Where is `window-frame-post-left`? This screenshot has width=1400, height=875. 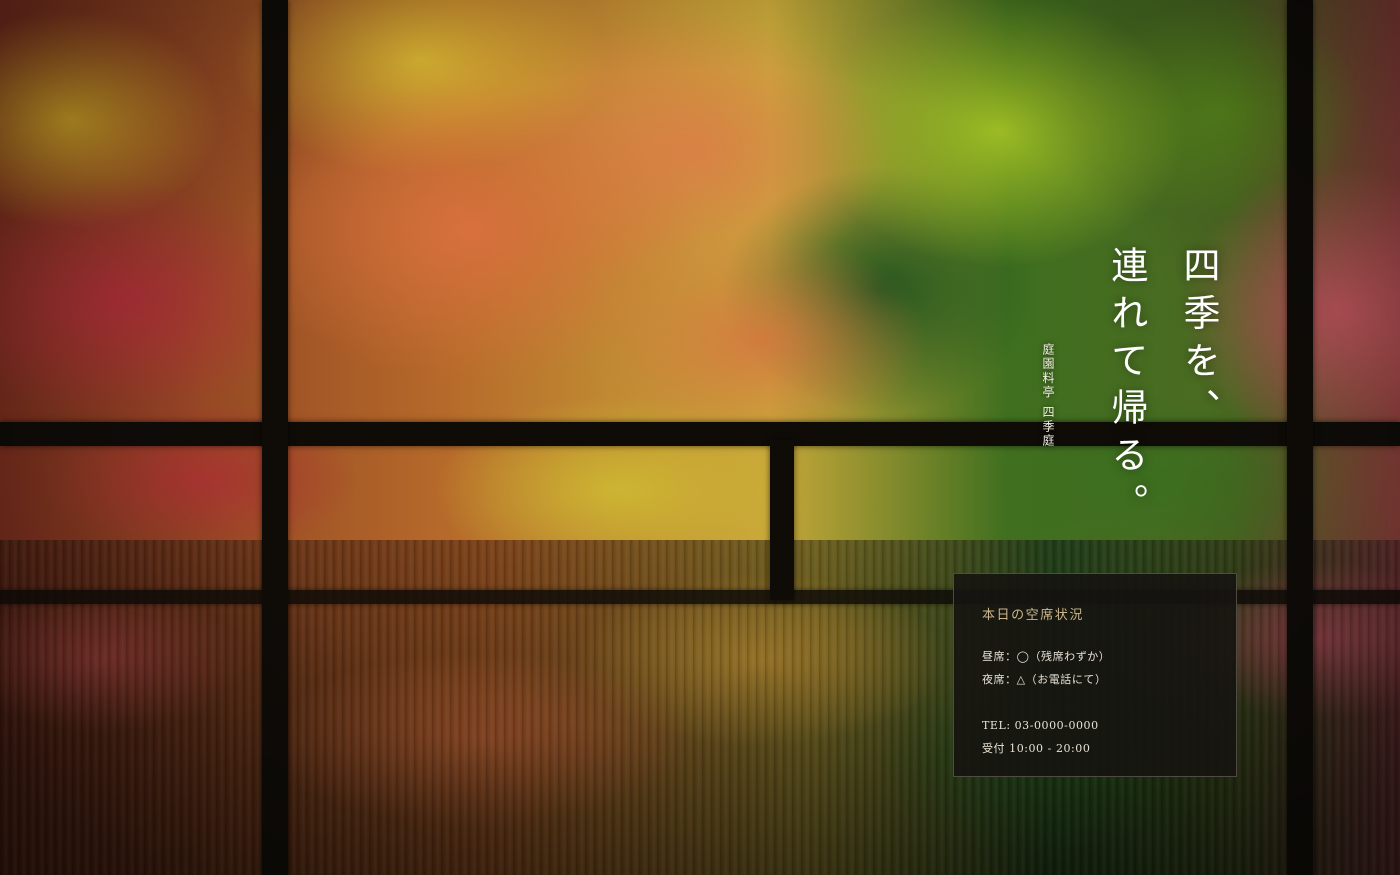 window-frame-post-left is located at coordinates (275, 437).